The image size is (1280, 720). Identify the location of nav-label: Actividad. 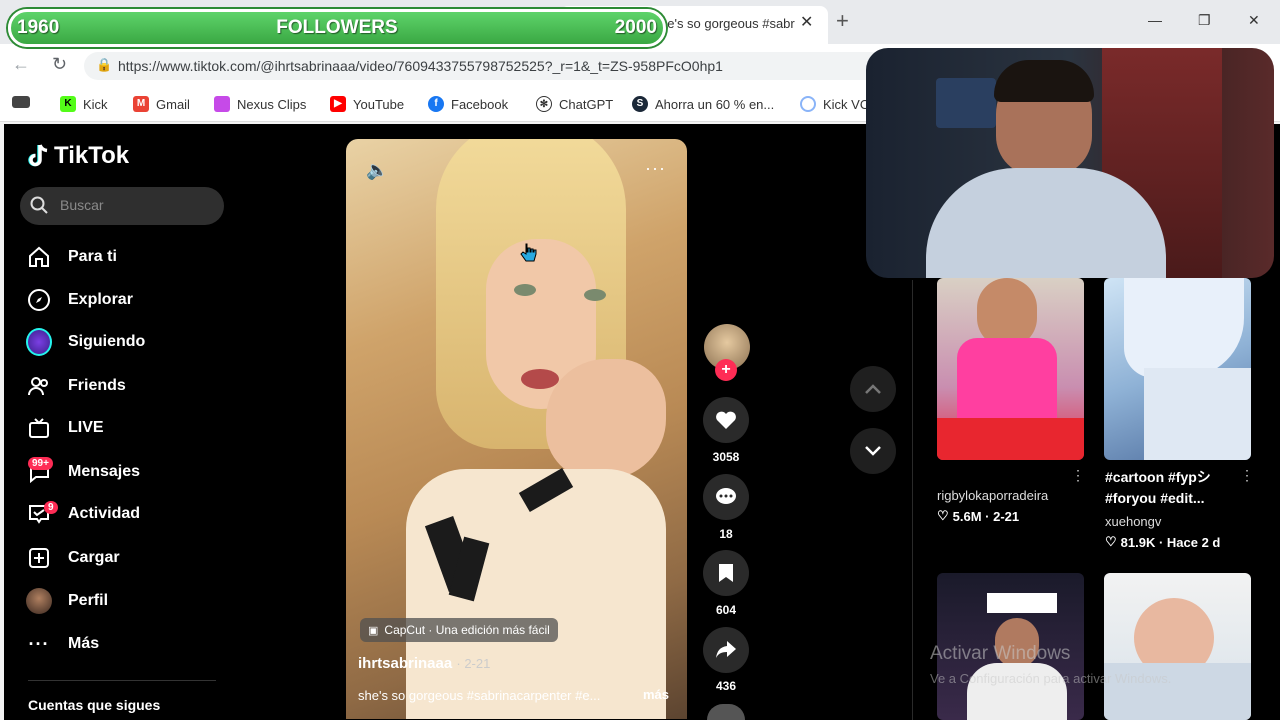
(104, 513).